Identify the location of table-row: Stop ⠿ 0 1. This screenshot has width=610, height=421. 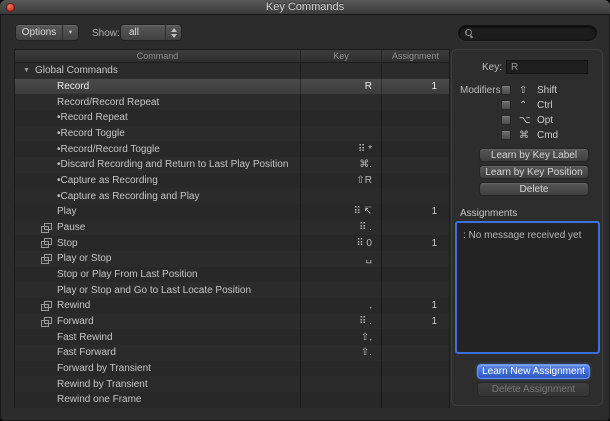
(232, 243).